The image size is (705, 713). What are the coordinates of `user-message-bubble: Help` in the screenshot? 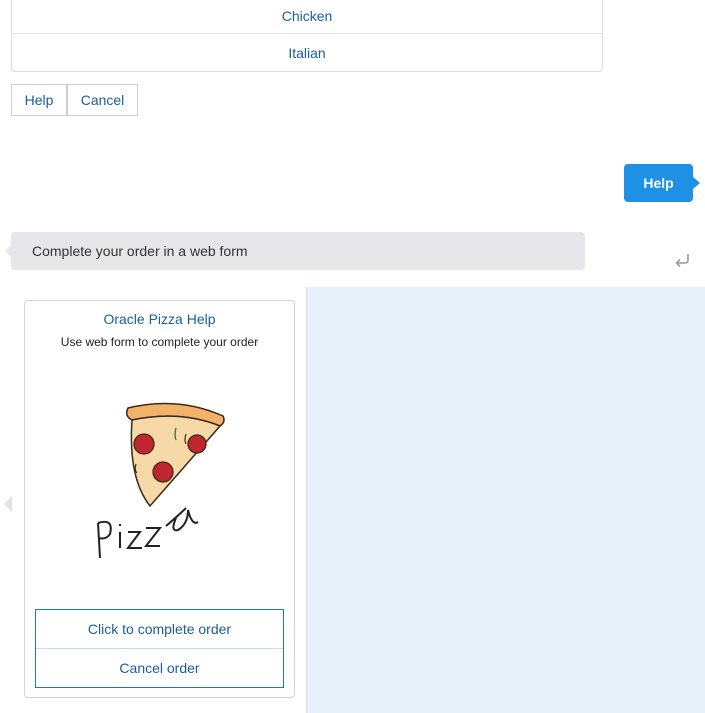 It's located at (662, 183).